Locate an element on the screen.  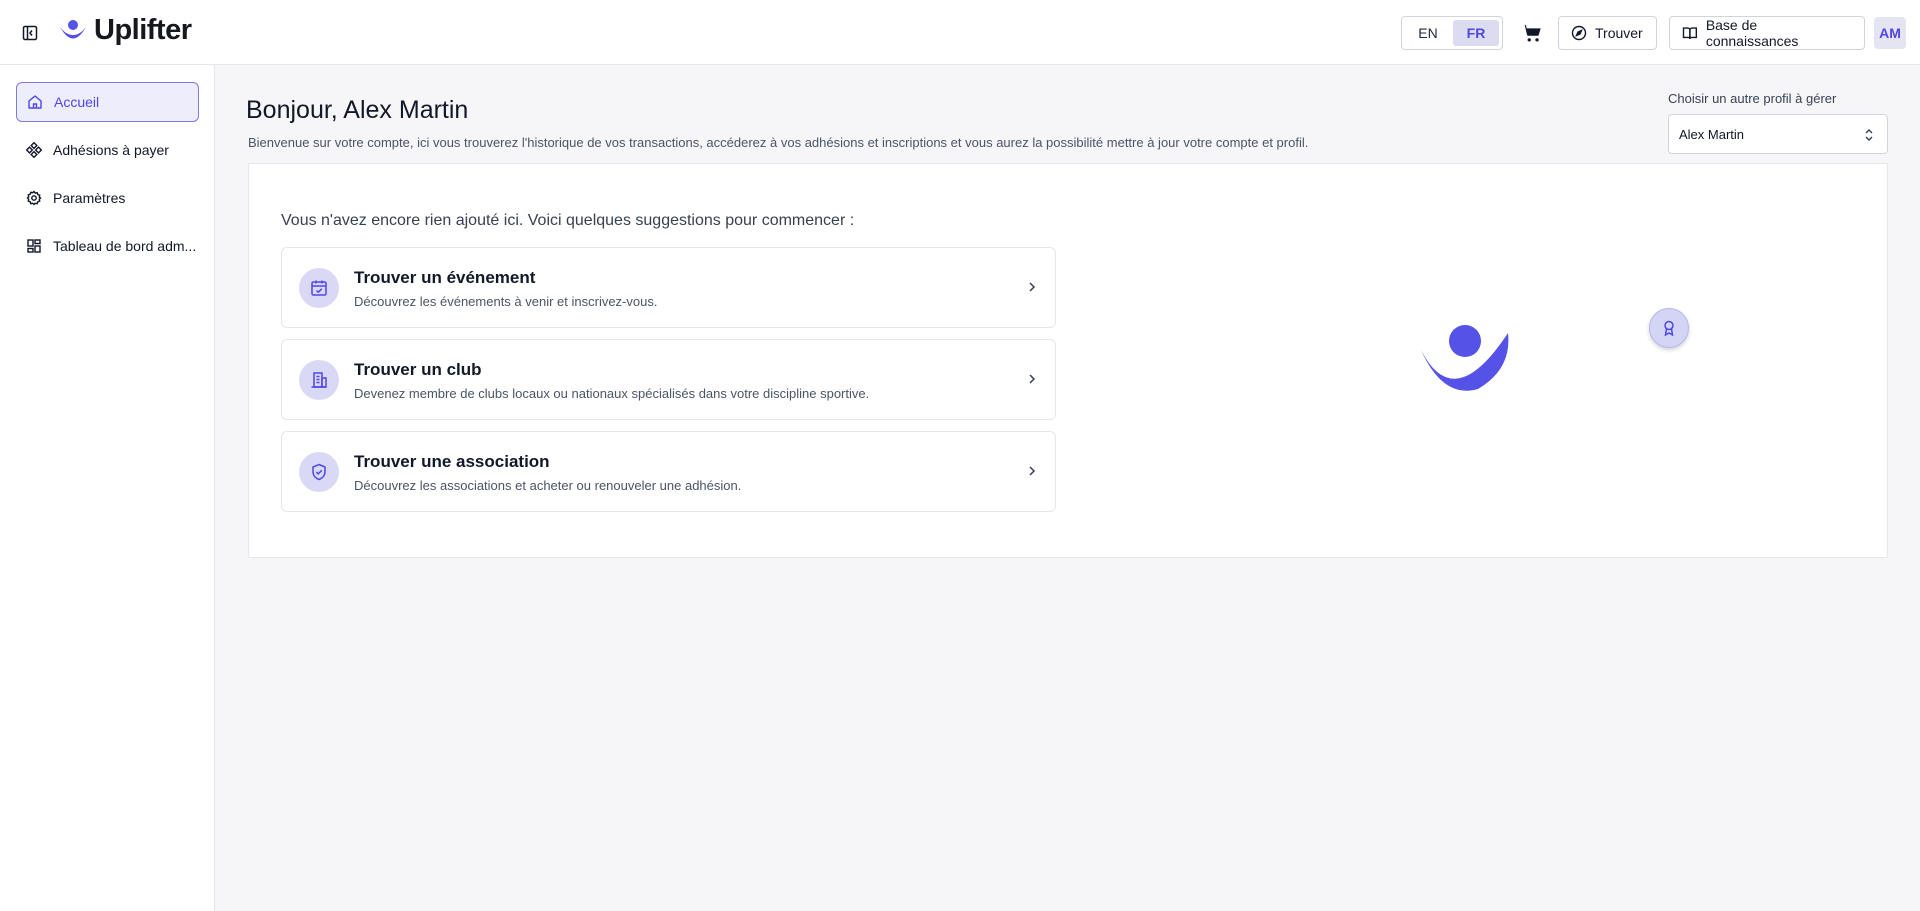
knowledge-base-label: Base de connaissances is located at coordinates (1752, 33).